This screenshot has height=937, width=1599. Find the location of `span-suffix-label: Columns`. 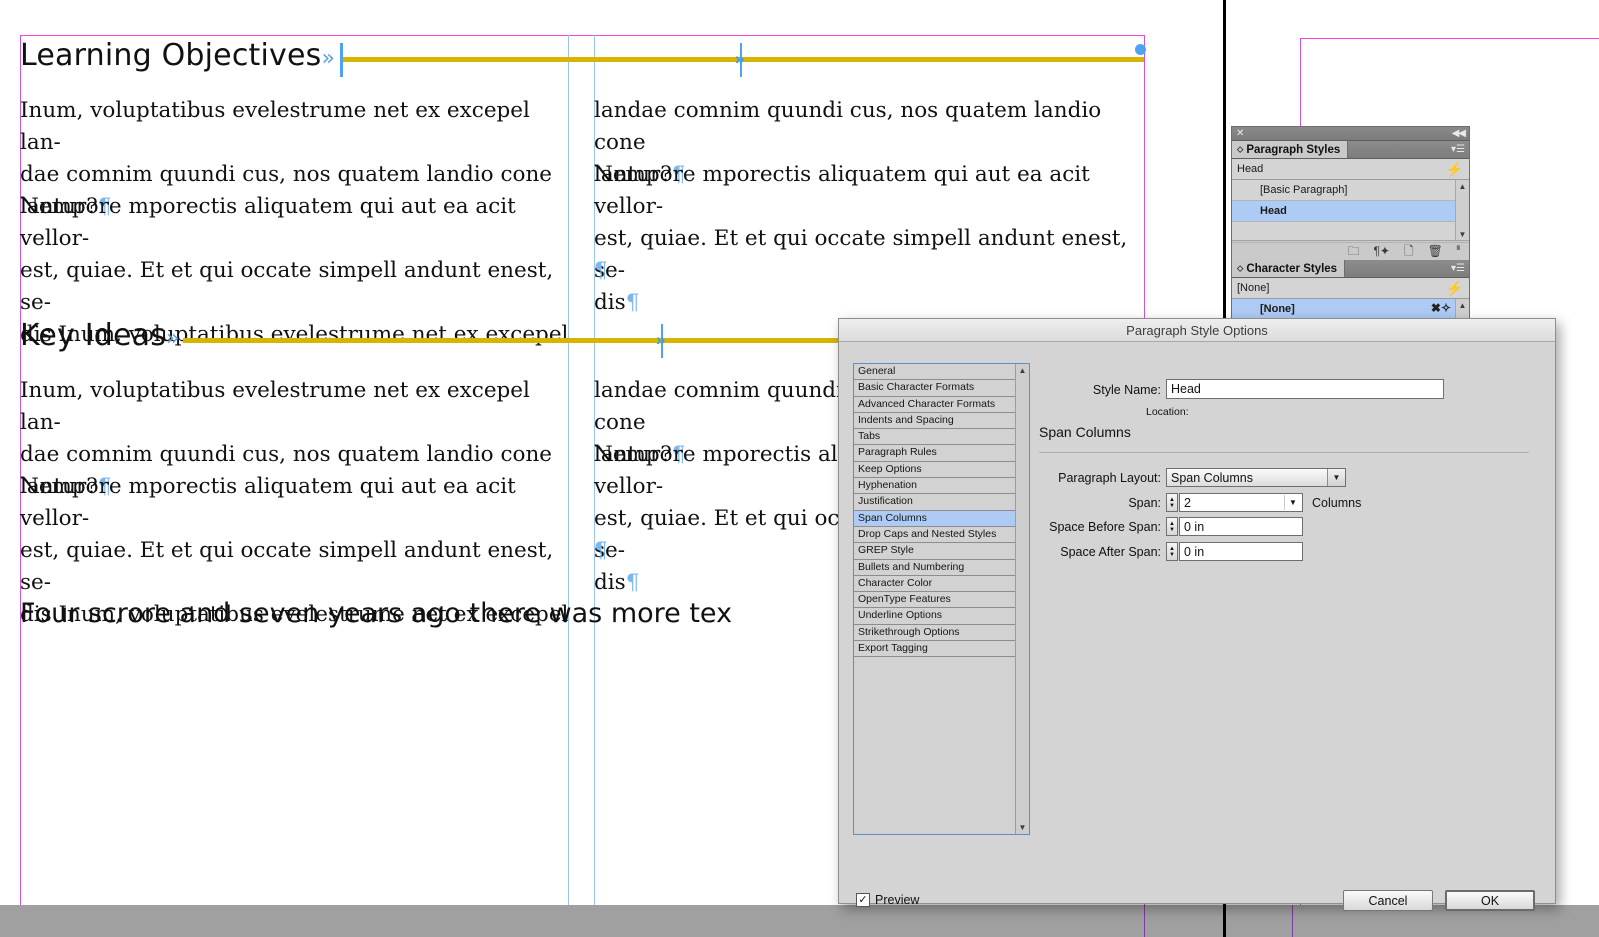

span-suffix-label: Columns is located at coordinates (1337, 503).